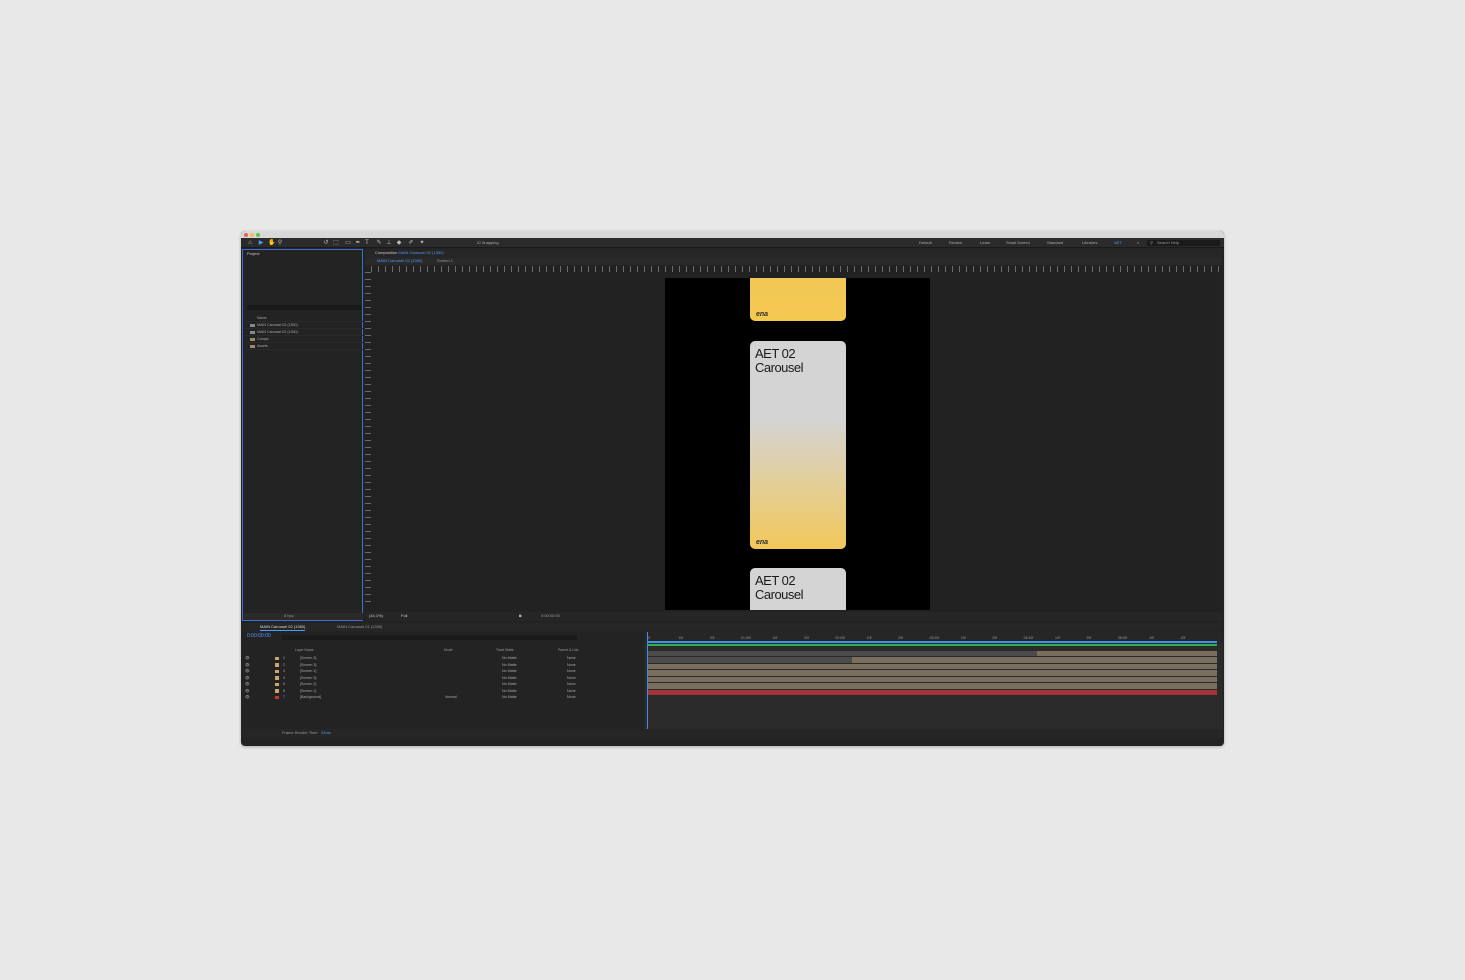 Image resolution: width=1465 pixels, height=980 pixels. What do you see at coordinates (399, 243) in the screenshot?
I see `eraser-tool-icon: ◆` at bounding box center [399, 243].